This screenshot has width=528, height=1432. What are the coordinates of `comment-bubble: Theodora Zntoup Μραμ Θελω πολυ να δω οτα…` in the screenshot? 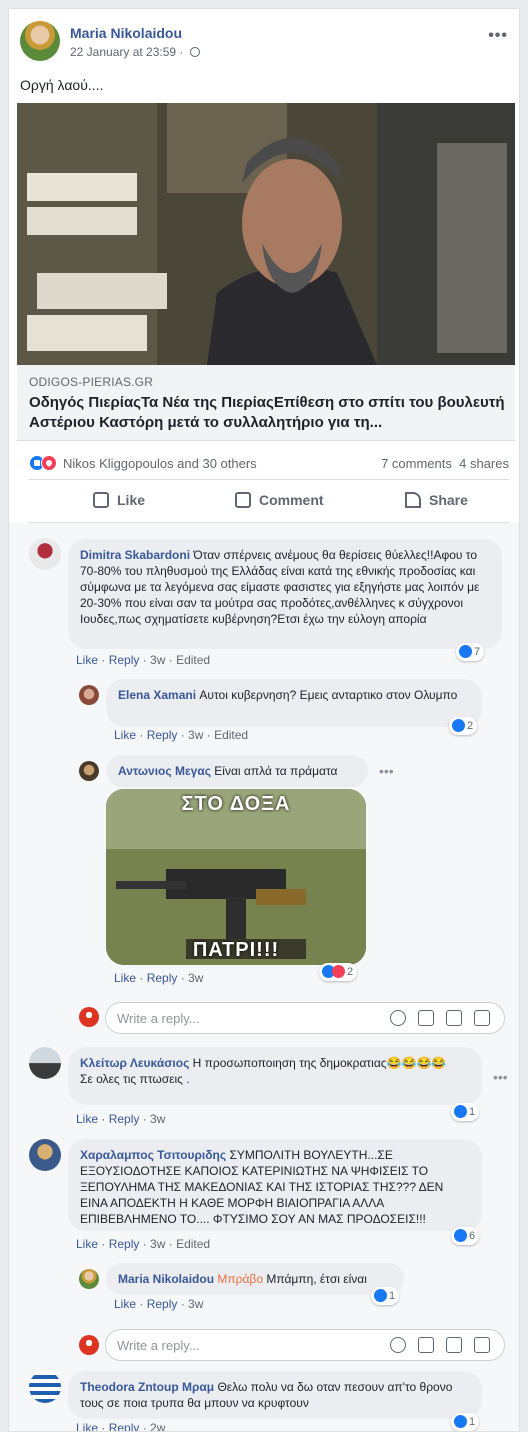 It's located at (275, 1395).